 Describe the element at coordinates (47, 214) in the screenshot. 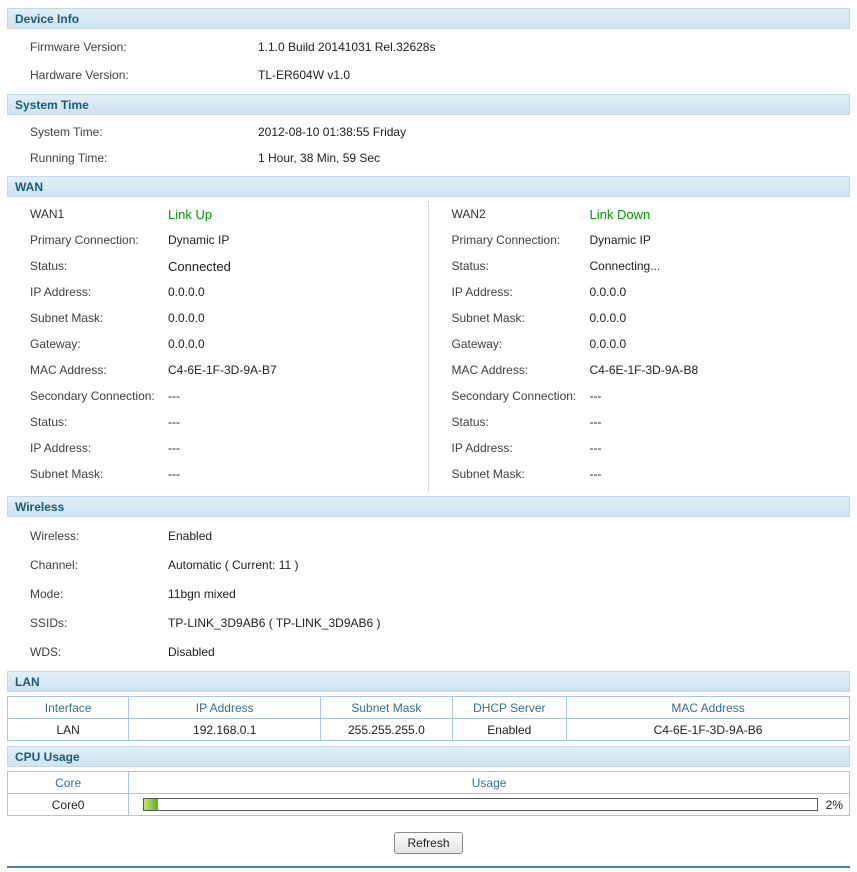

I see `wan-name: WAN1` at that location.